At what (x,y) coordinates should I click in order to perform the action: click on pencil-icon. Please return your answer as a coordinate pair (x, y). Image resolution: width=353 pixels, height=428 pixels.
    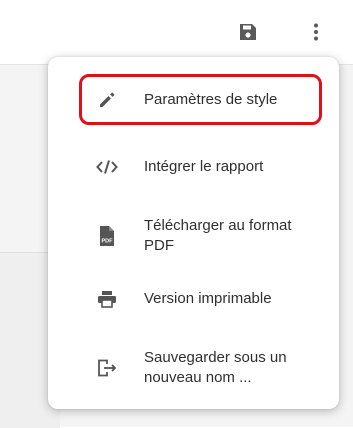
    Looking at the image, I should click on (107, 100).